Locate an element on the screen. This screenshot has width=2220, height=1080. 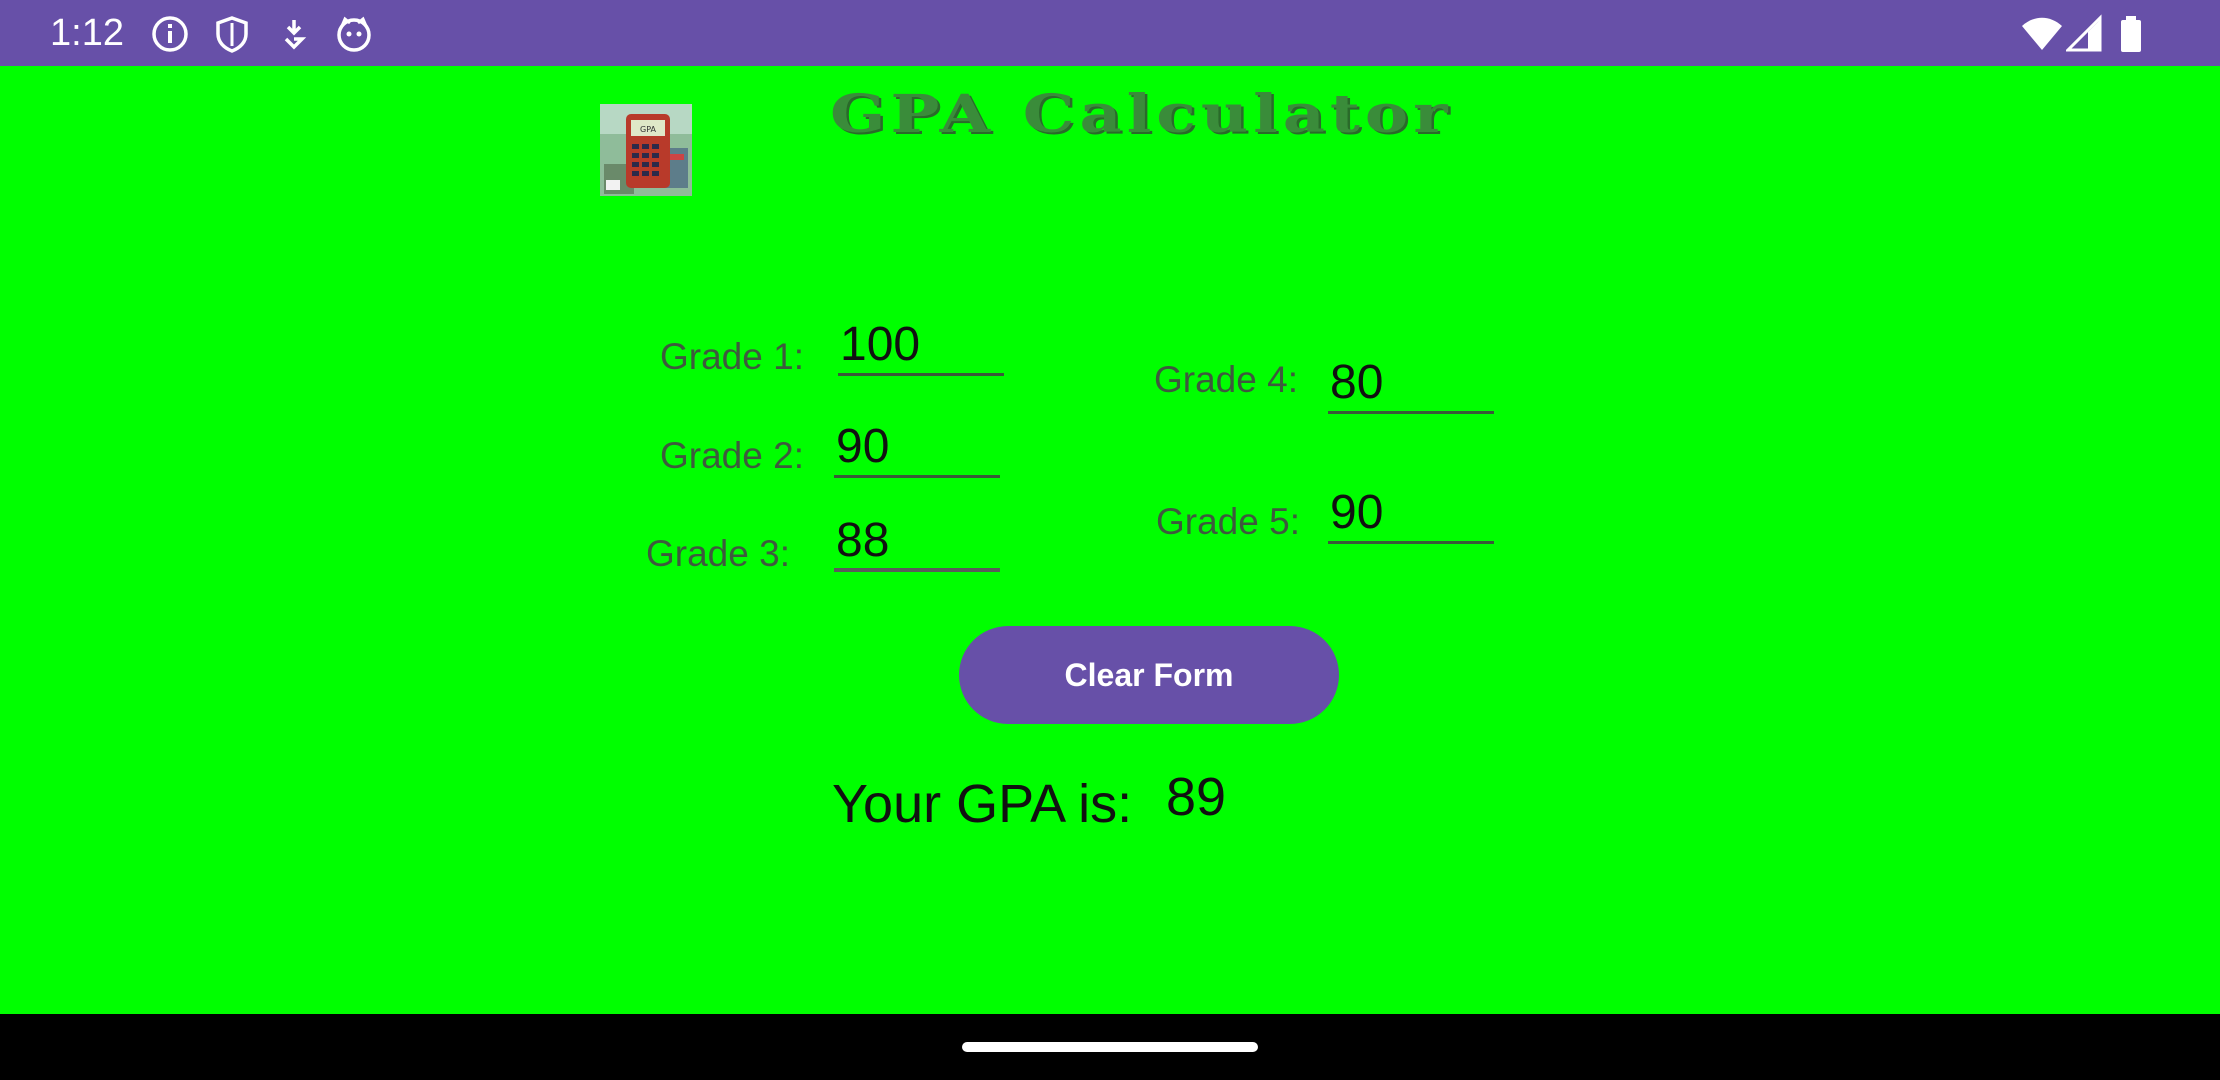
gpa-value: 89 is located at coordinates (1196, 797).